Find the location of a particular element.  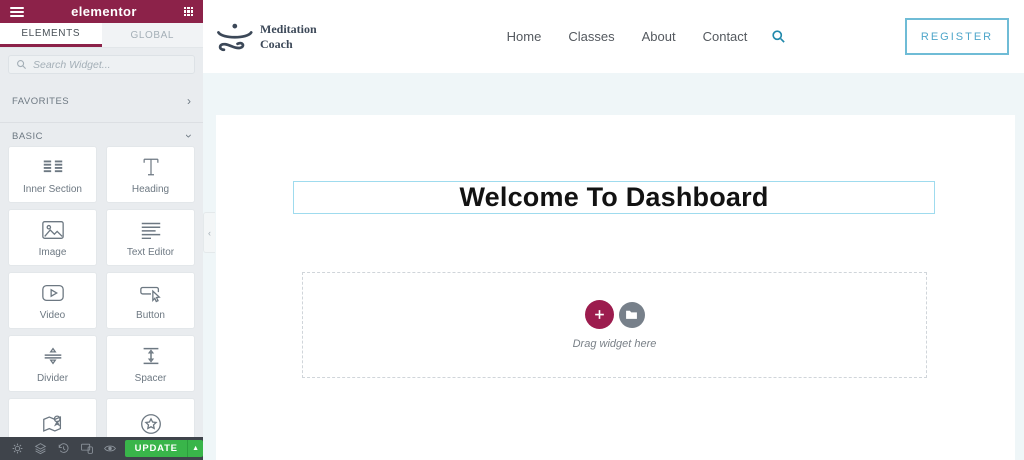

widget-inner-section: Inner Section is located at coordinates (52, 174).